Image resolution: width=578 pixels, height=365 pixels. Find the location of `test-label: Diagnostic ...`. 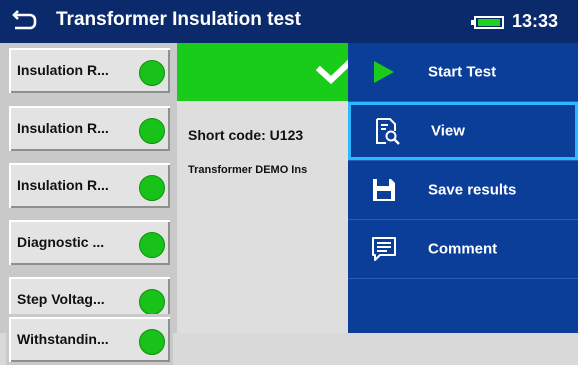

test-label: Diagnostic ... is located at coordinates (61, 242).